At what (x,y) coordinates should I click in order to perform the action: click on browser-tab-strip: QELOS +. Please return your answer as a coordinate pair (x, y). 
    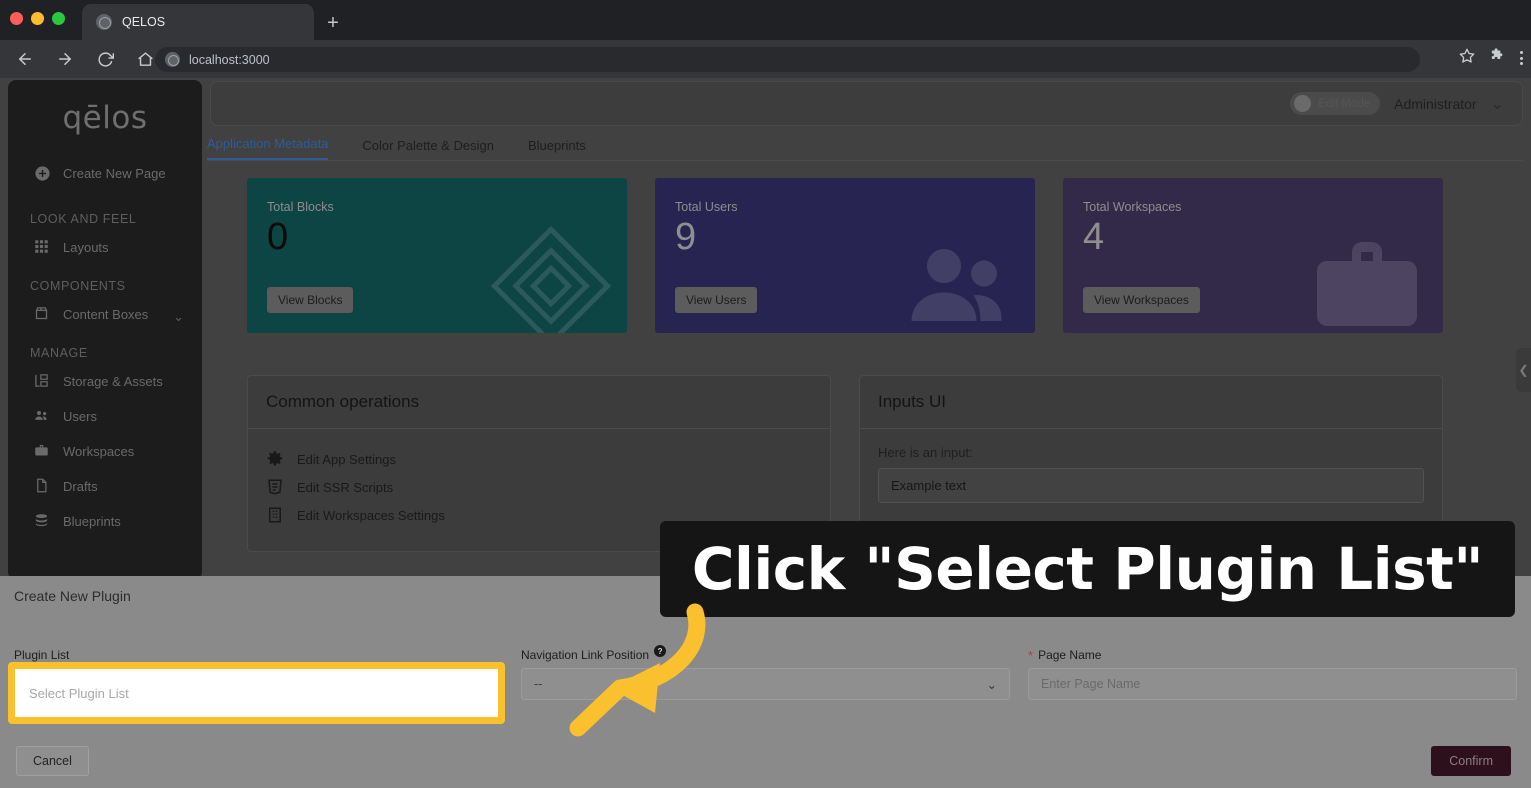
    Looking at the image, I should click on (765, 20).